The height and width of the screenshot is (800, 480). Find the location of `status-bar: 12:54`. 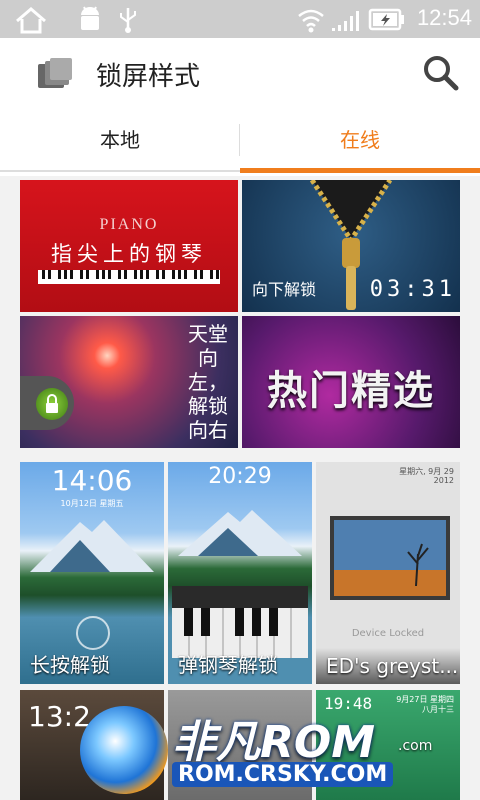

status-bar: 12:54 is located at coordinates (240, 19).